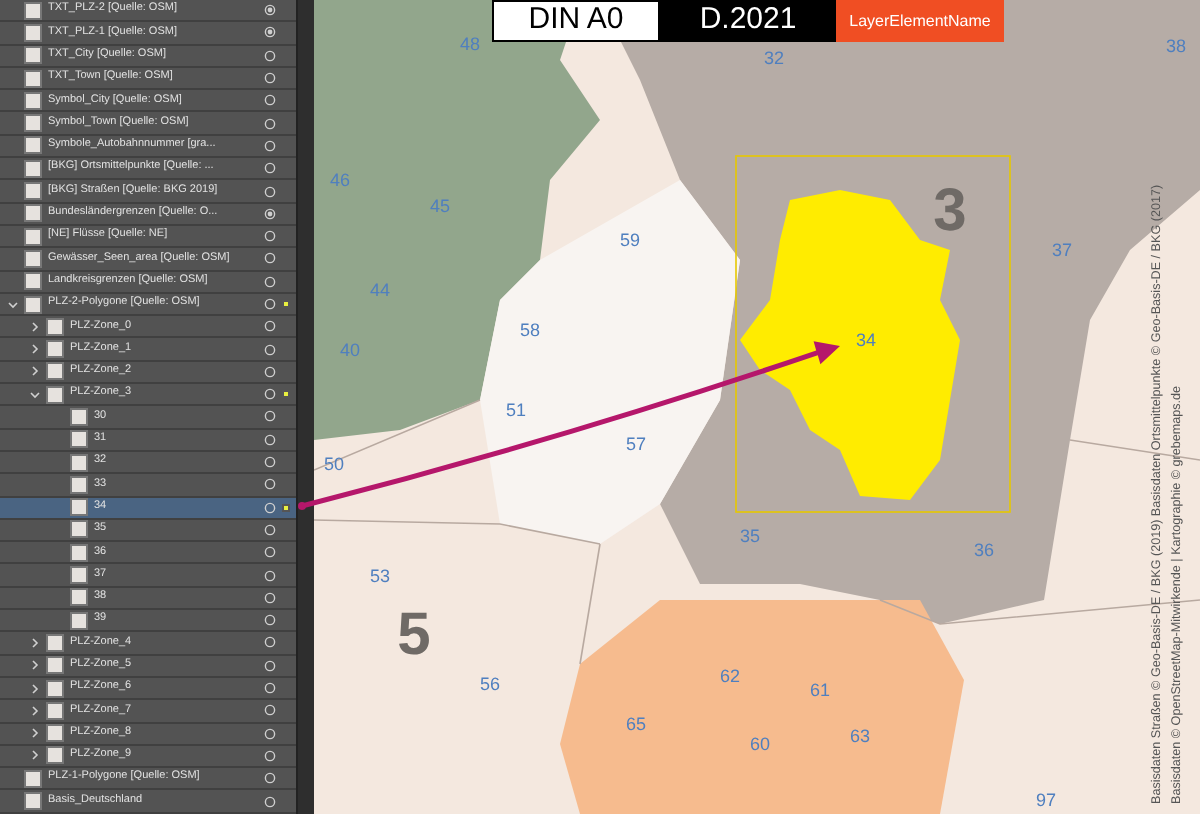  I want to click on zone-number: 46, so click(340, 180).